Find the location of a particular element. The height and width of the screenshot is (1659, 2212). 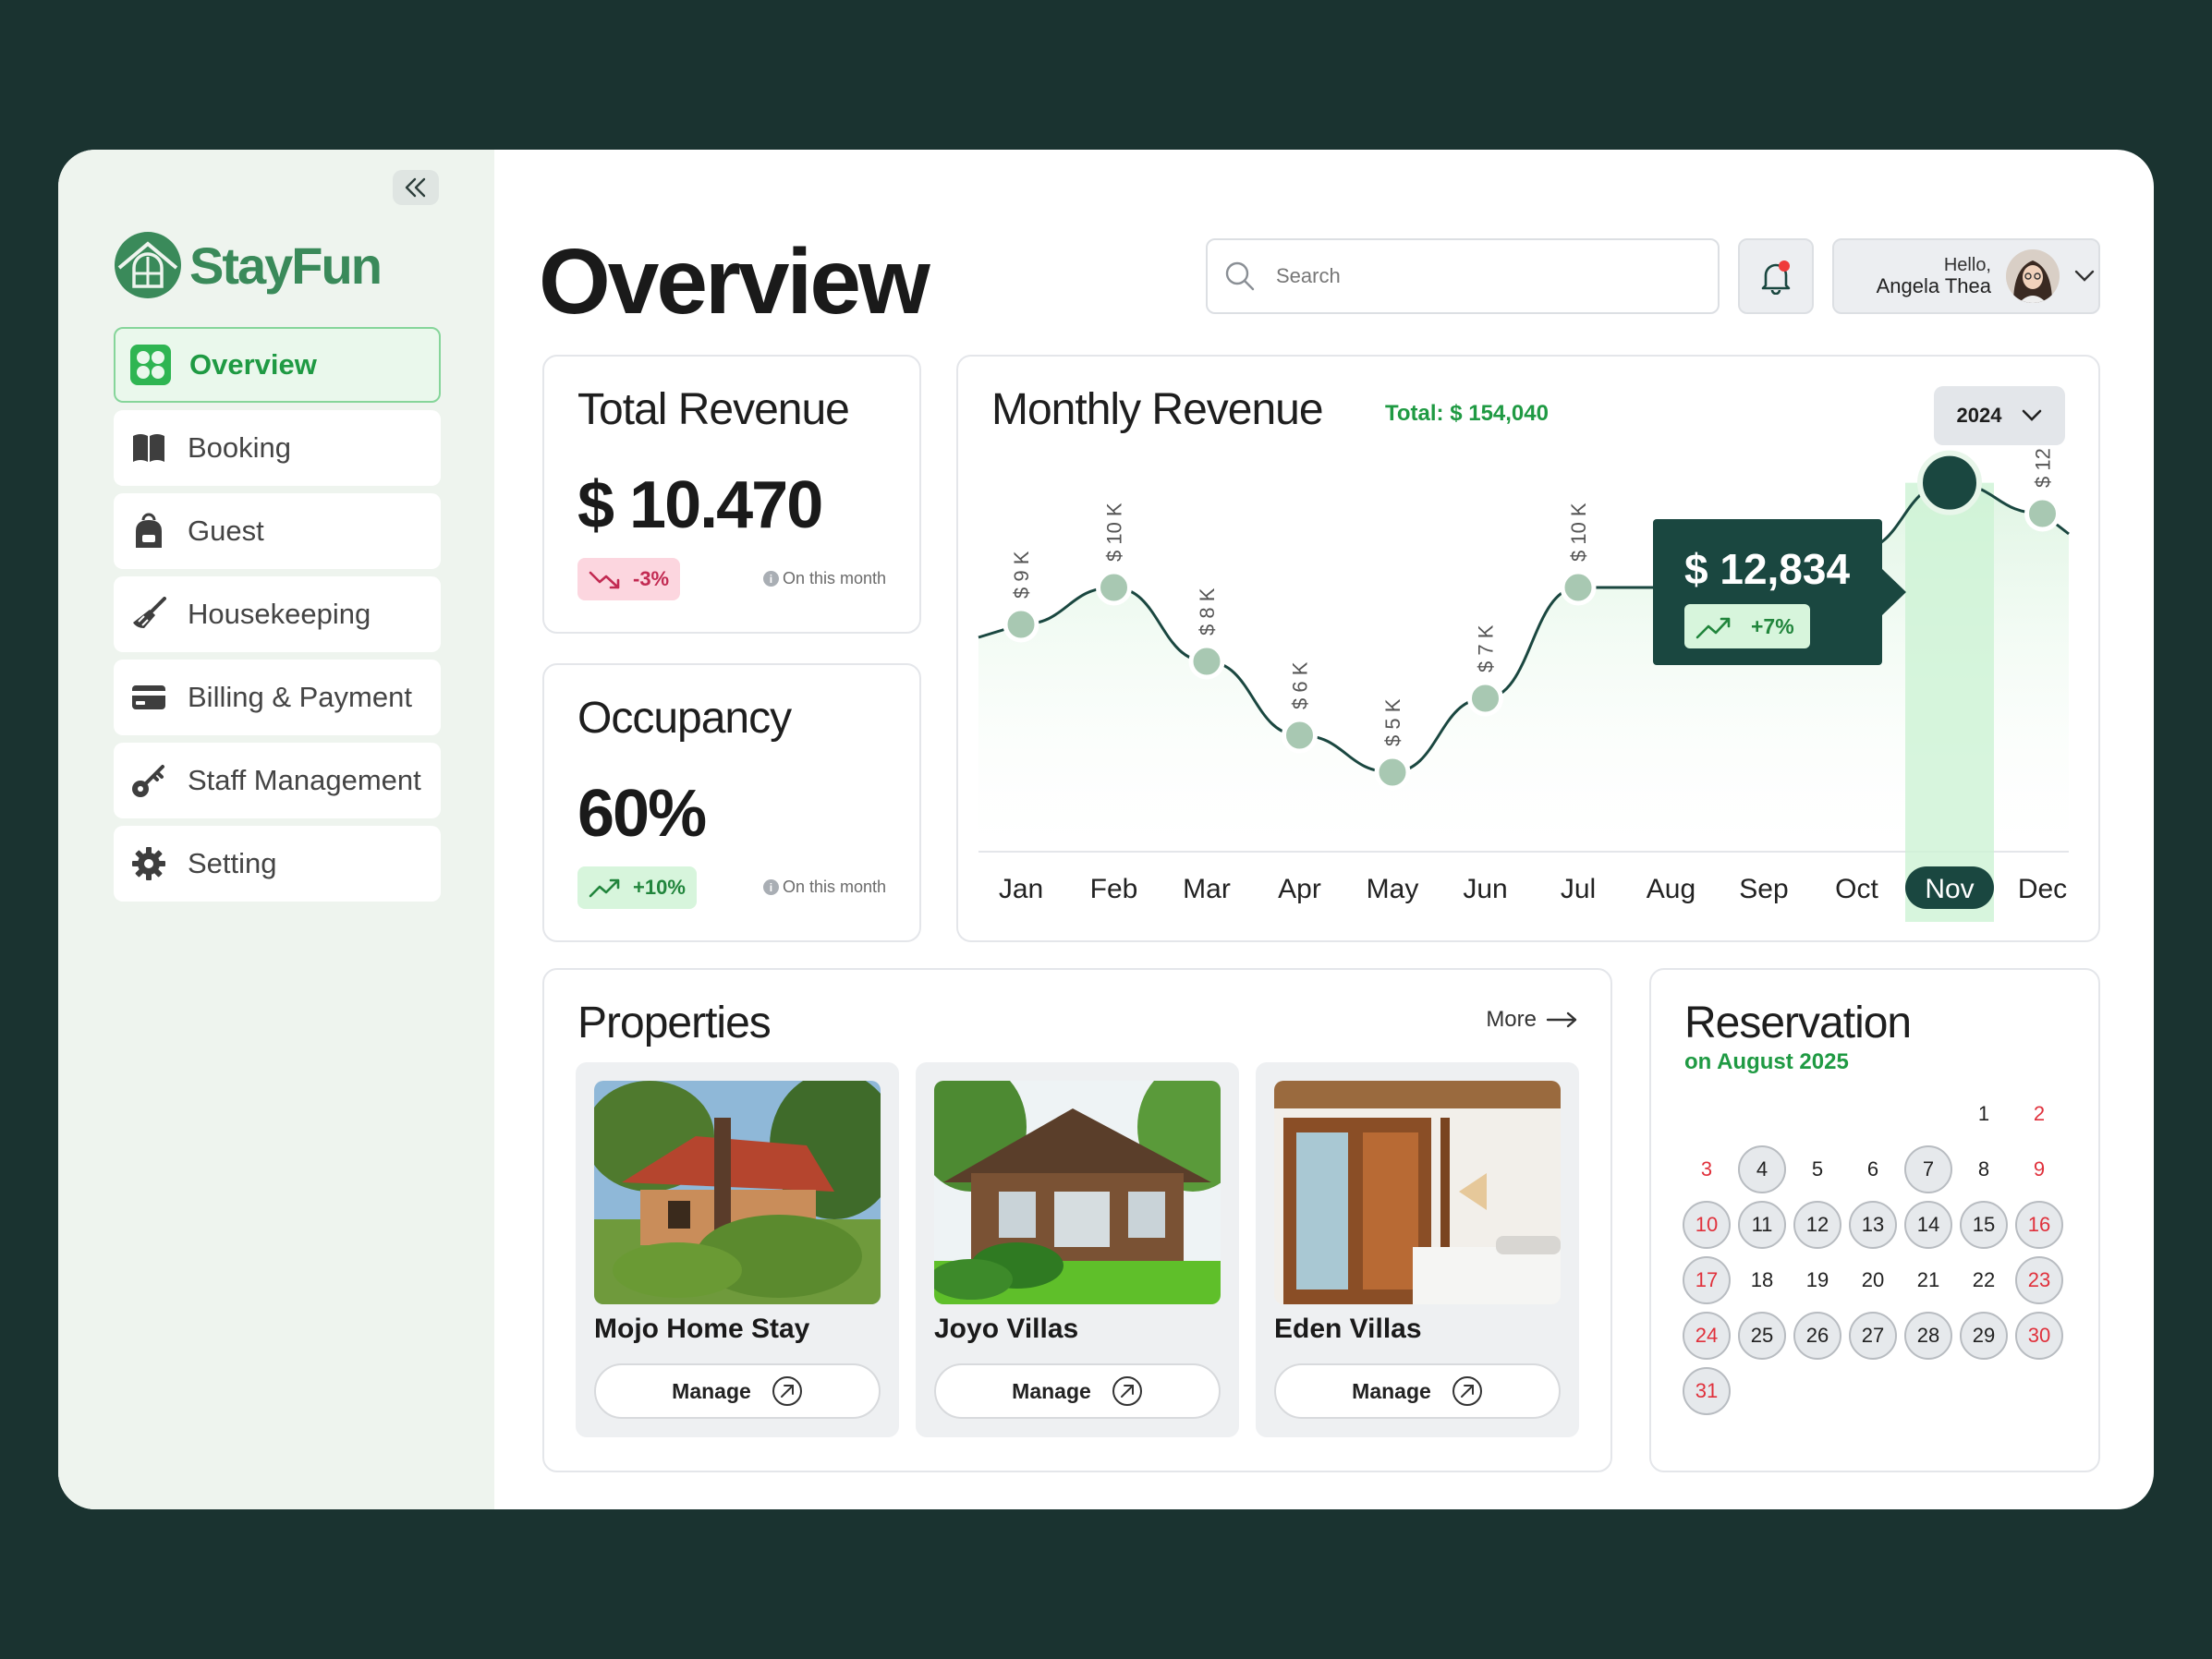

user-profile-menu: Hello, Angela Thea is located at coordinates (1966, 276).